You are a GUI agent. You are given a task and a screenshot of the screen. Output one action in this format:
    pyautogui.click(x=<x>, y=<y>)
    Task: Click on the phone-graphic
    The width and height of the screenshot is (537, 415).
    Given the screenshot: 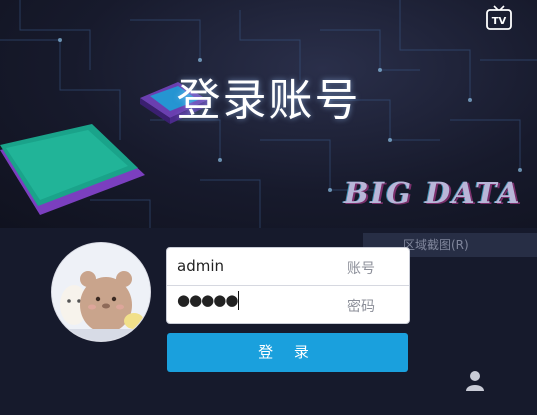 What is the action you would take?
    pyautogui.click(x=72, y=169)
    